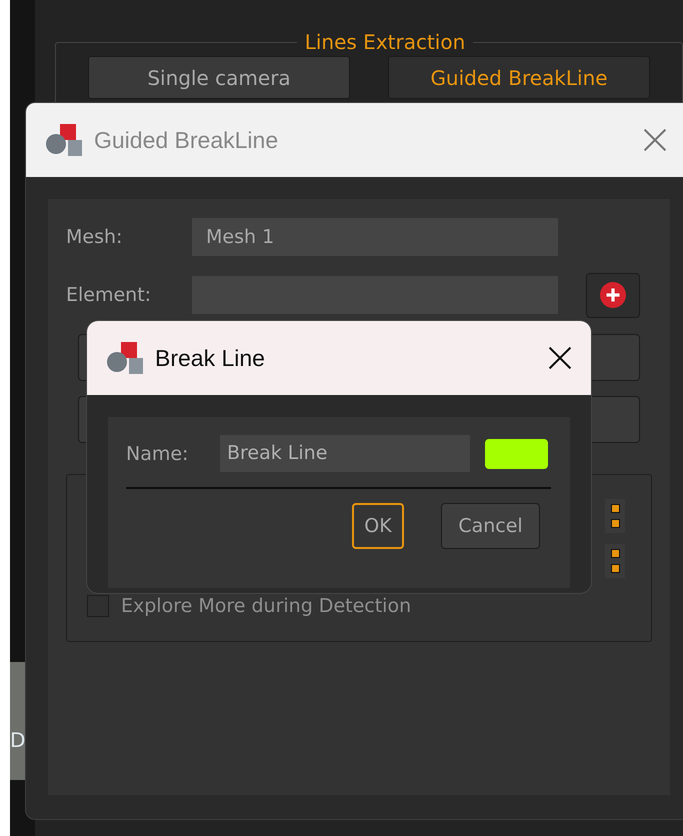 The height and width of the screenshot is (836, 683). Describe the element at coordinates (519, 77) in the screenshot. I see `mode-button: Guided BreakLine` at that location.